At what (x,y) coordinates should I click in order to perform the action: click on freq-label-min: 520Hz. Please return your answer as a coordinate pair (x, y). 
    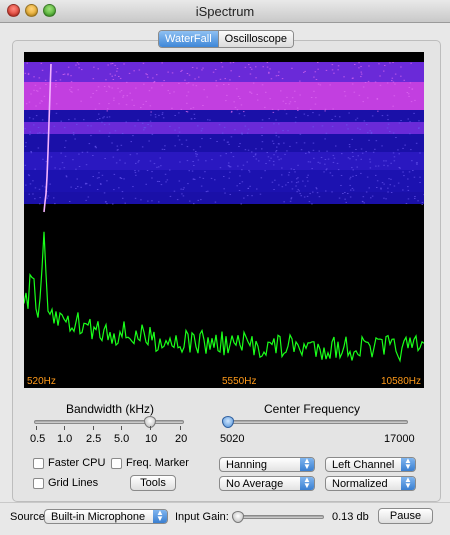
    Looking at the image, I should click on (41, 381).